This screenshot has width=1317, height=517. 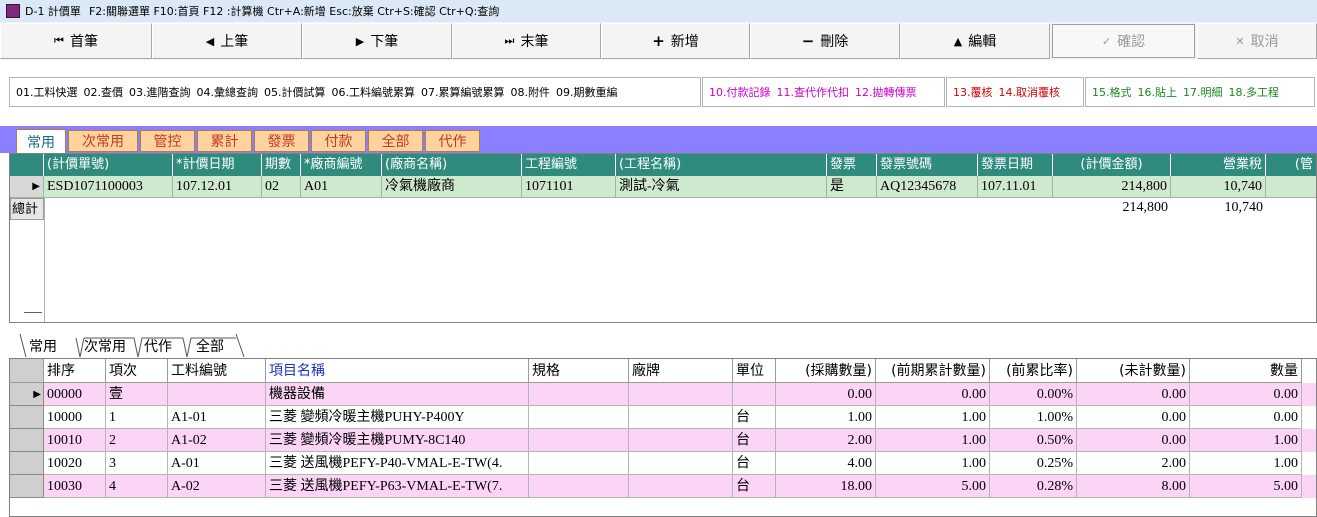 What do you see at coordinates (754, 394) in the screenshot?
I see `cell-unit` at bounding box center [754, 394].